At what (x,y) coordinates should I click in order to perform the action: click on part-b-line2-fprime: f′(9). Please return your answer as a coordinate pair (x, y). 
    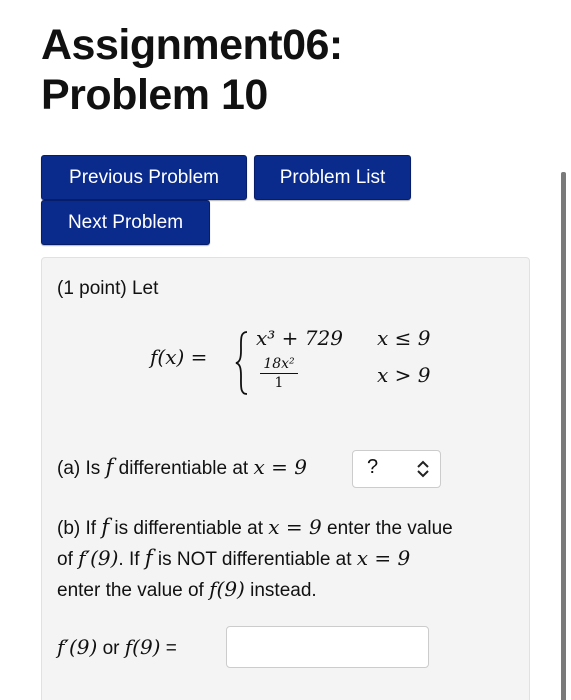
    Looking at the image, I should click on (98, 558).